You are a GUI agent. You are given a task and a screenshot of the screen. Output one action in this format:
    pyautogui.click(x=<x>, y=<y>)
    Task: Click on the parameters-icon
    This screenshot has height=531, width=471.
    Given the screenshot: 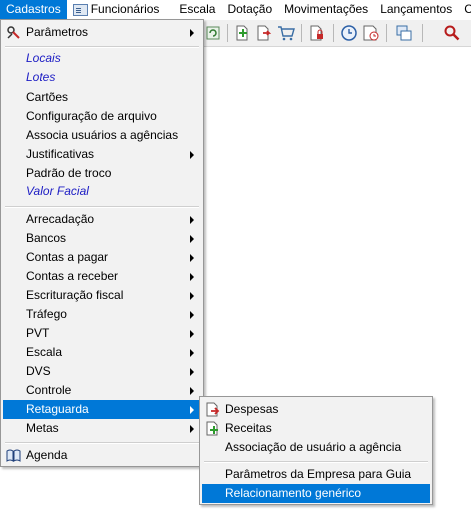 What is the action you would take?
    pyautogui.click(x=13, y=32)
    